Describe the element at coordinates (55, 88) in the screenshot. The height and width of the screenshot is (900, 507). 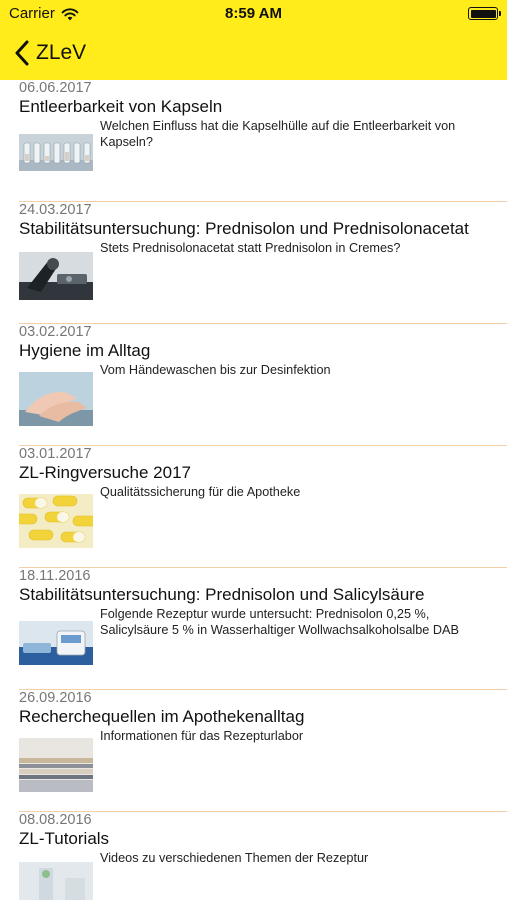
I see `article-date: 06.06.2017` at that location.